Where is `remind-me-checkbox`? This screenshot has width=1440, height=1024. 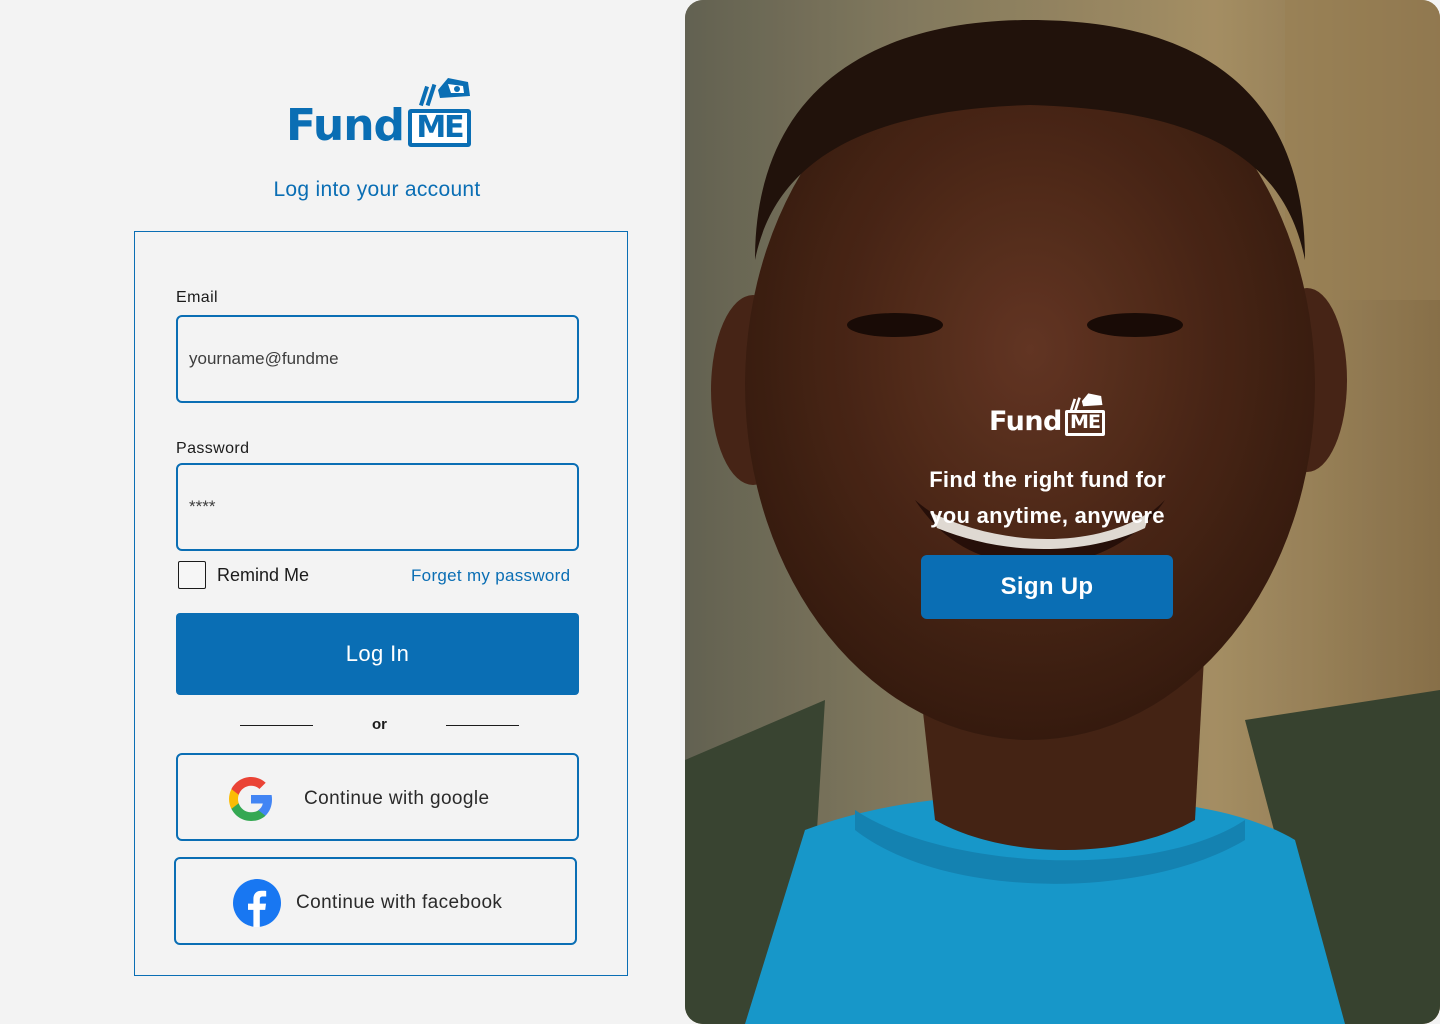 remind-me-checkbox is located at coordinates (192, 575).